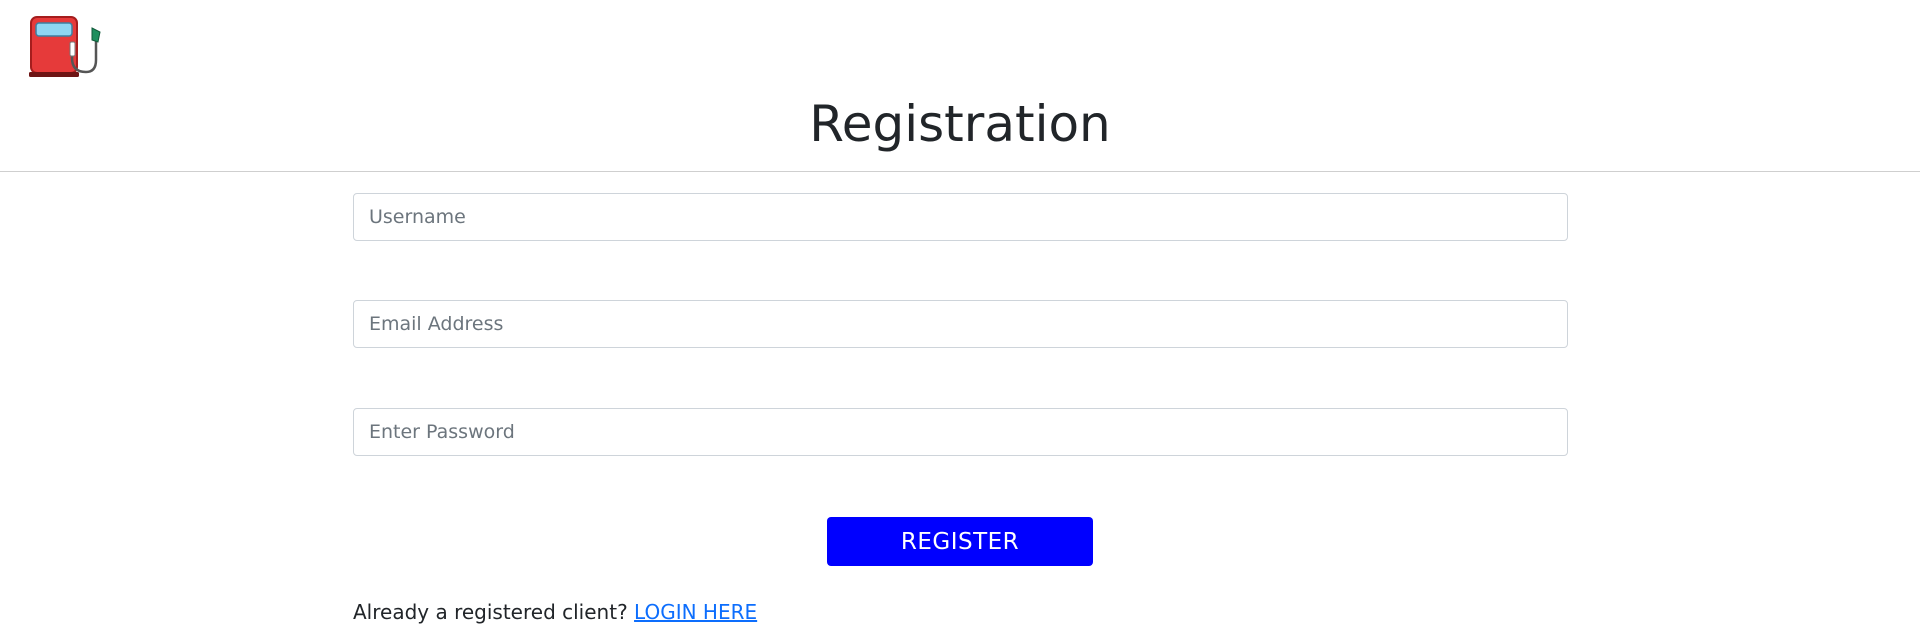  I want to click on login-prompt-text: Already a registered client?, so click(490, 612).